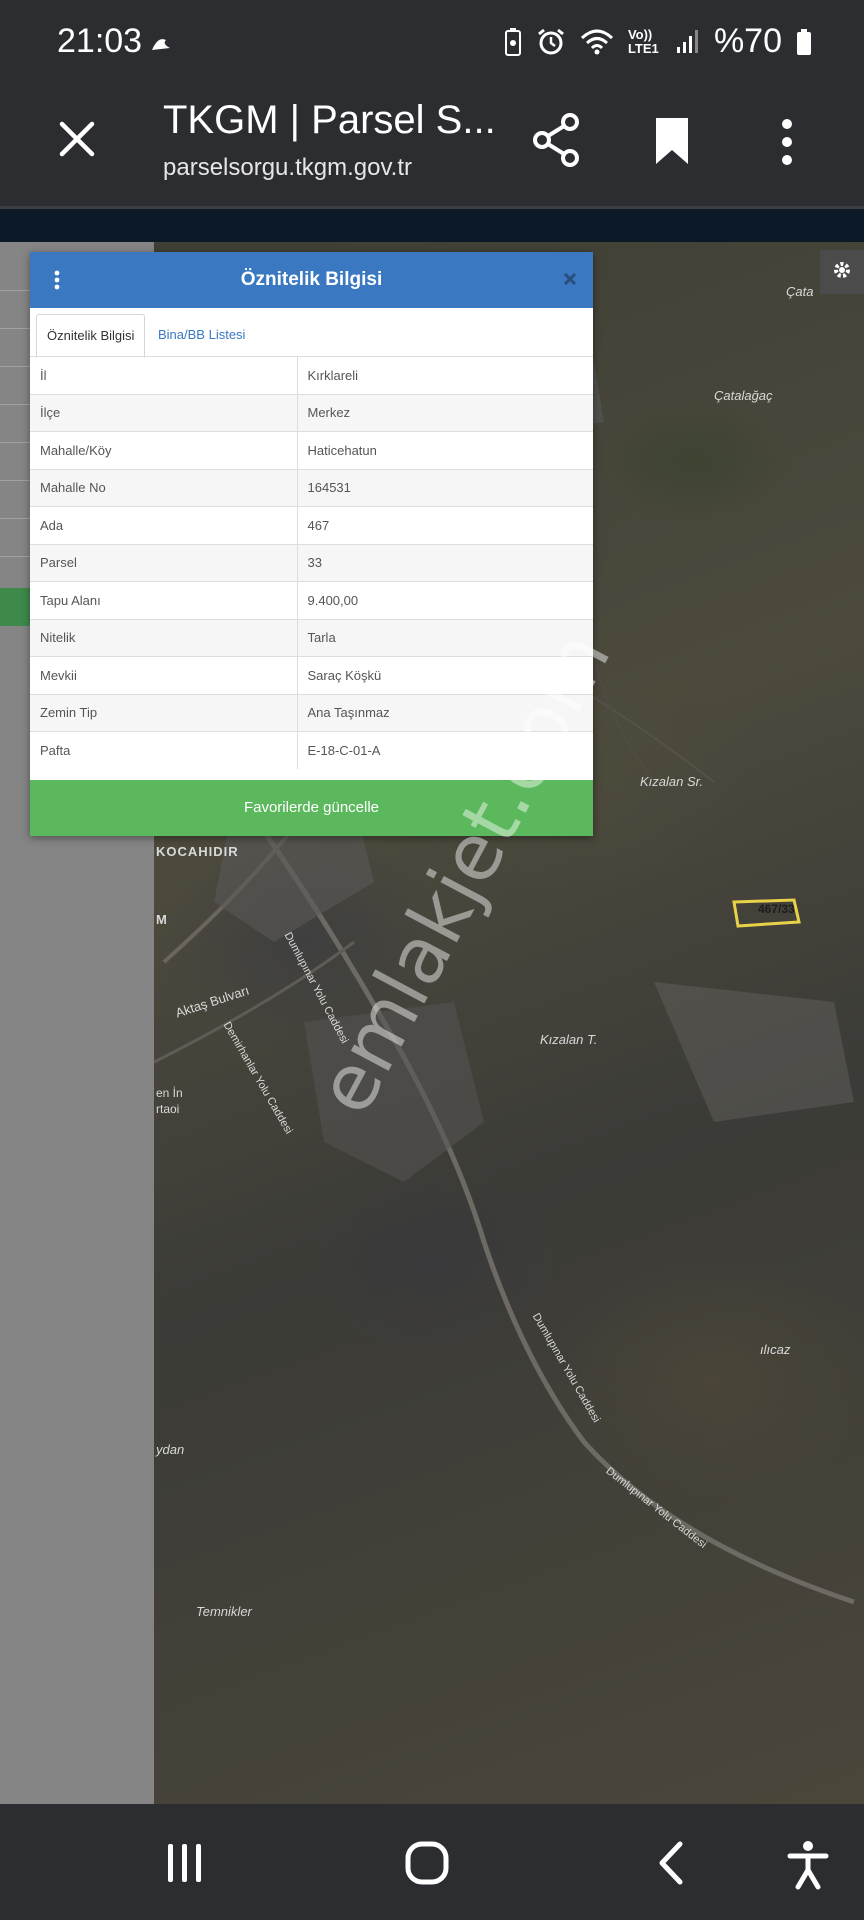 This screenshot has height=1920, width=864. Describe the element at coordinates (164, 412) in the screenshot. I see `row-key: İlçe` at that location.